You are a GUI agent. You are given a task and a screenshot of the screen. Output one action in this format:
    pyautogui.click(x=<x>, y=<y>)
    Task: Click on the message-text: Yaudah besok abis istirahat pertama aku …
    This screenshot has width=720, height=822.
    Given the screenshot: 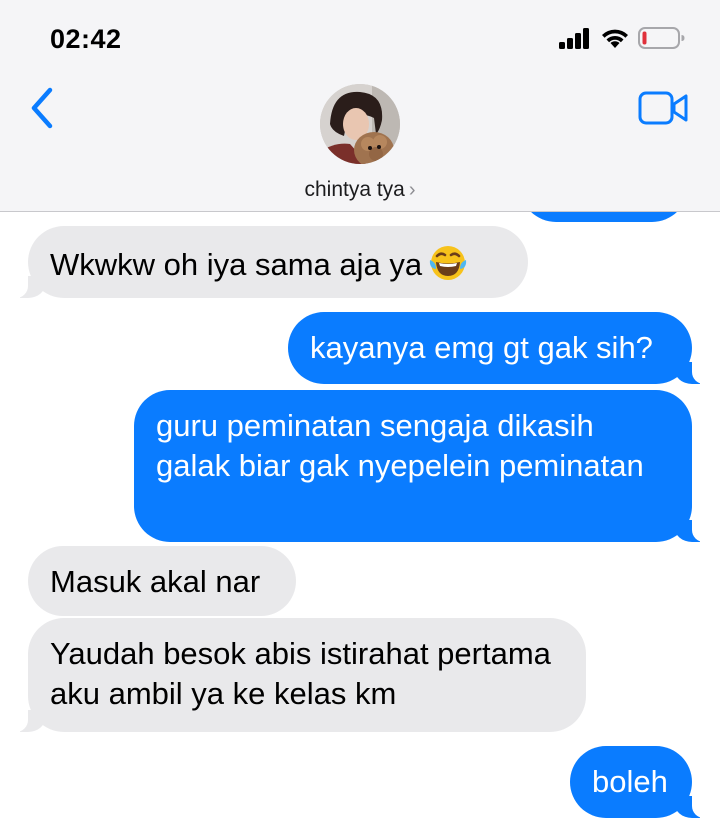 What is the action you would take?
    pyautogui.click(x=300, y=673)
    